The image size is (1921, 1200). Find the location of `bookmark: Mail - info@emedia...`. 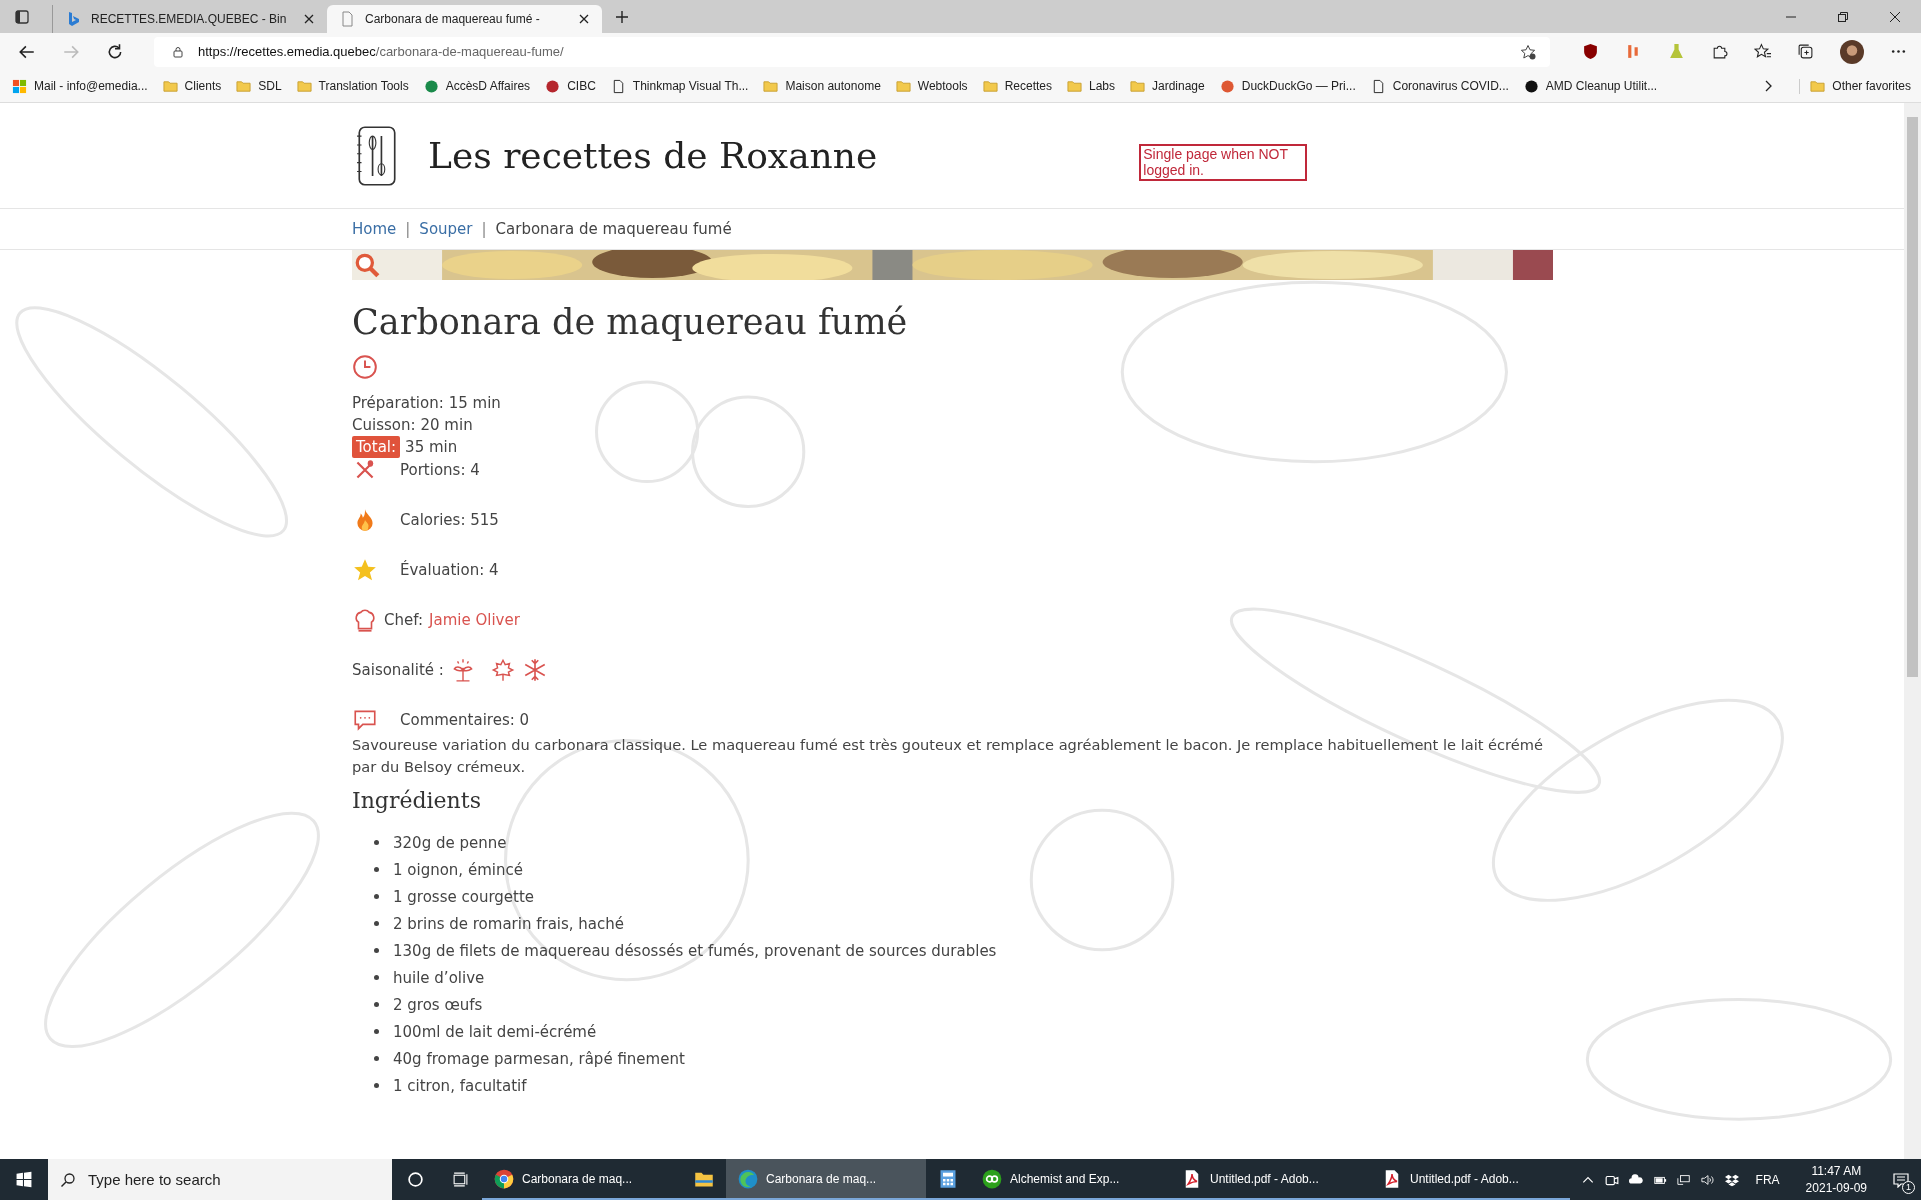

bookmark: Mail - info@emedia... is located at coordinates (80, 86).